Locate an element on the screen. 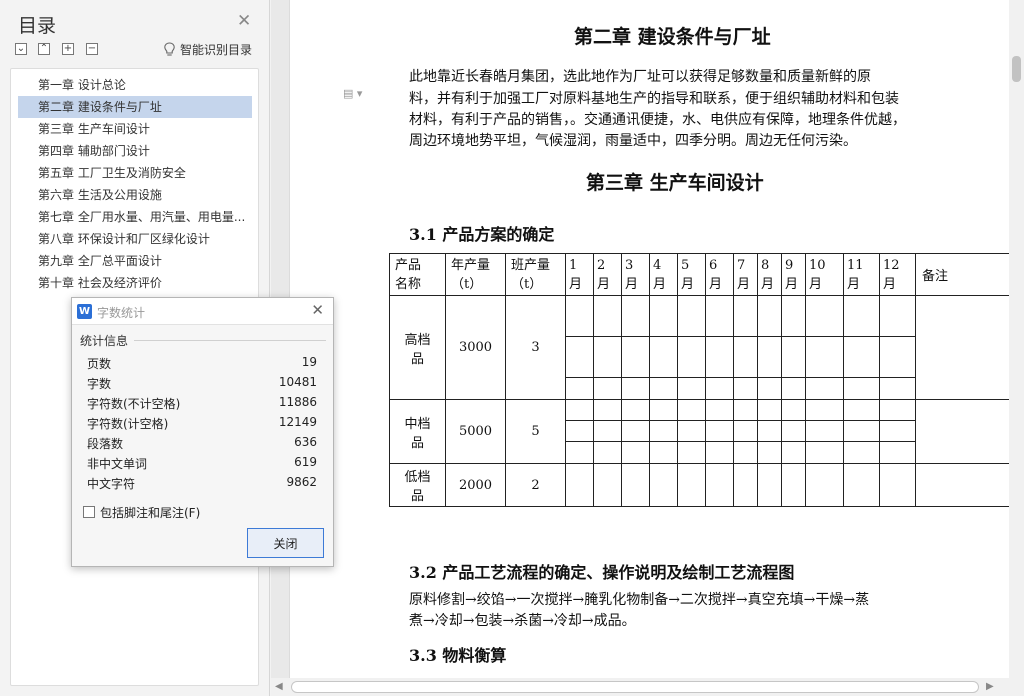 Image resolution: width=1024 pixels, height=696 pixels. product-name: 高档品 is located at coordinates (417, 347).